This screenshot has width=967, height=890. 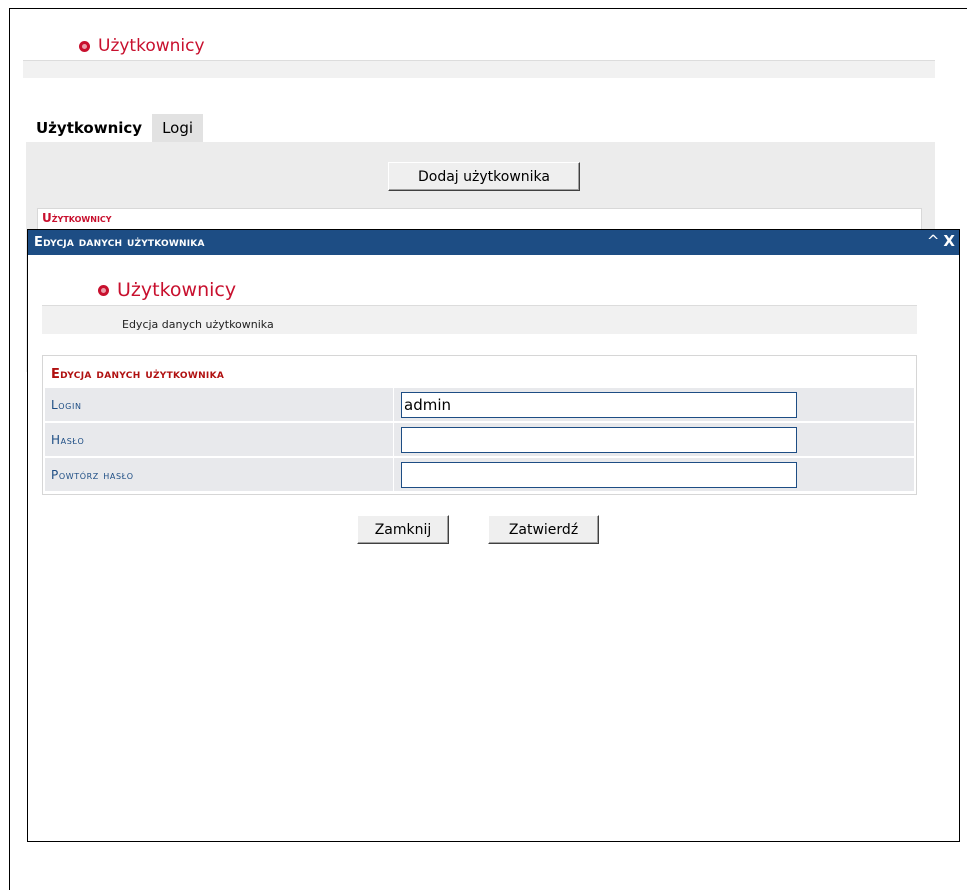 What do you see at coordinates (89, 128) in the screenshot?
I see `tab-users: Użytkownicy` at bounding box center [89, 128].